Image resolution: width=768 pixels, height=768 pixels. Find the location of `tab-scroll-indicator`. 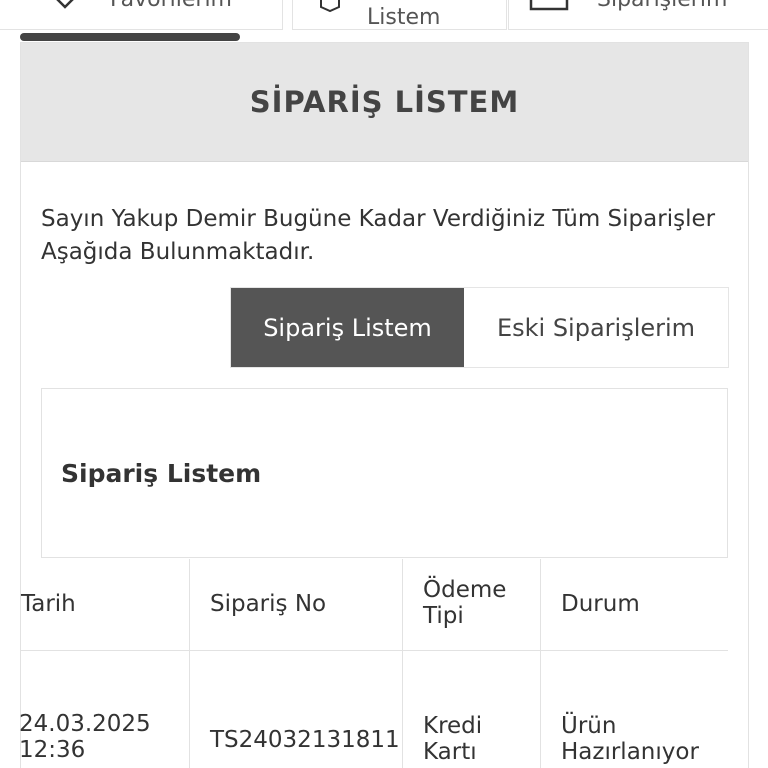

tab-scroll-indicator is located at coordinates (130, 37).